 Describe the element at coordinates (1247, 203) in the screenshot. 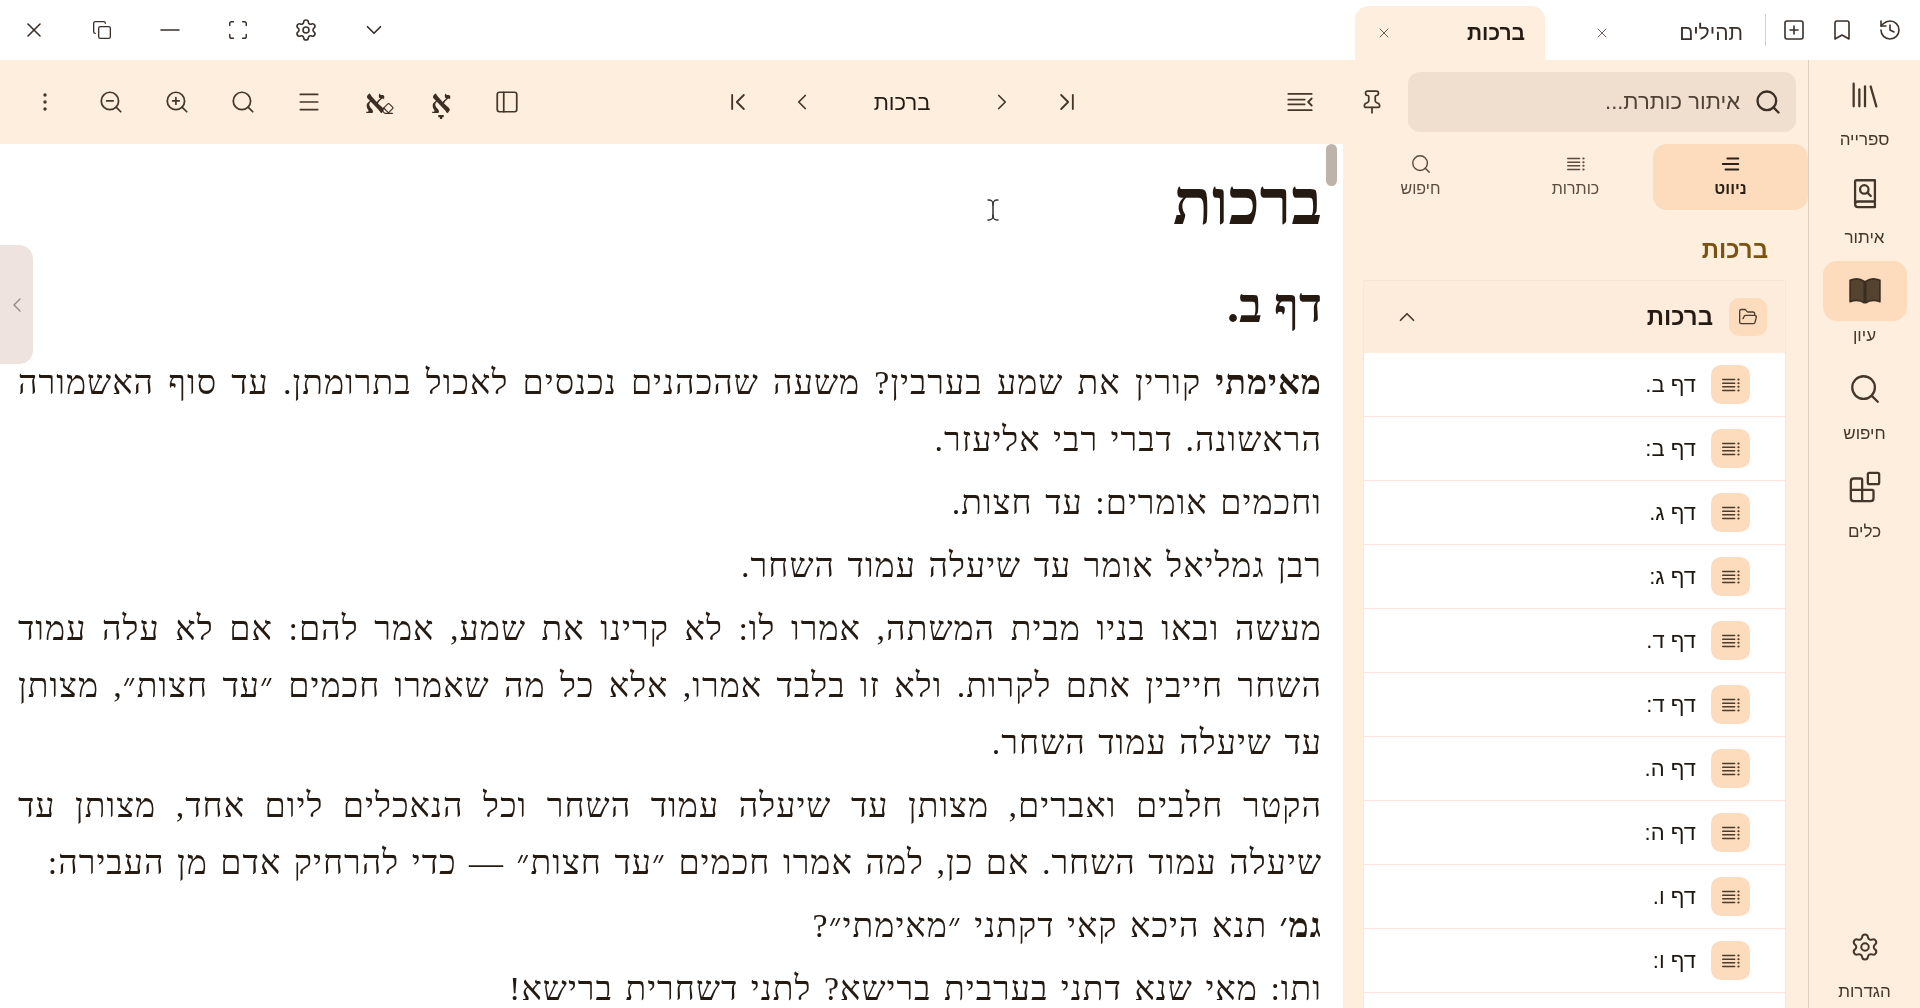

I see `document-title: ברכות` at that location.